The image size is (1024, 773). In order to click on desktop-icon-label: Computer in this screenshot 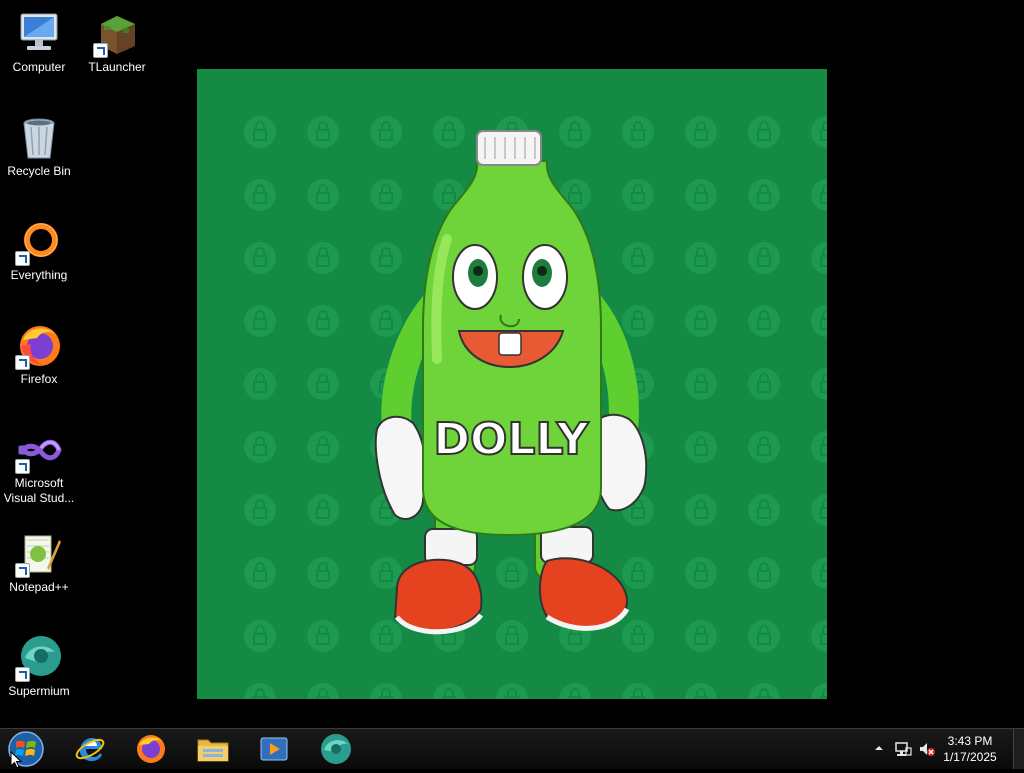, I will do `click(39, 67)`.